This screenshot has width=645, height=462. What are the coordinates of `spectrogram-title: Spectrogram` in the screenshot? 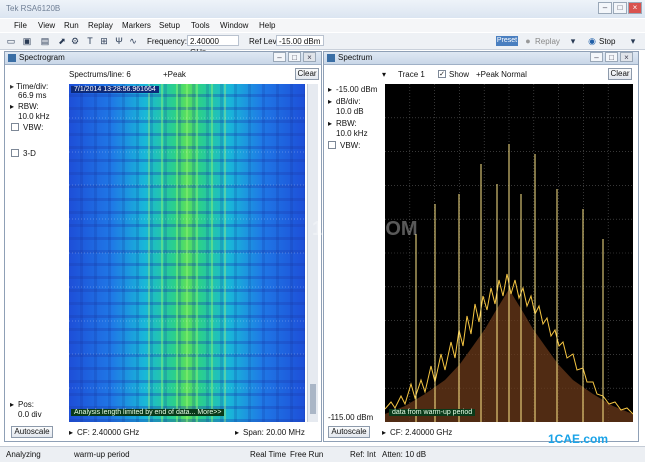 It's located at (42, 57).